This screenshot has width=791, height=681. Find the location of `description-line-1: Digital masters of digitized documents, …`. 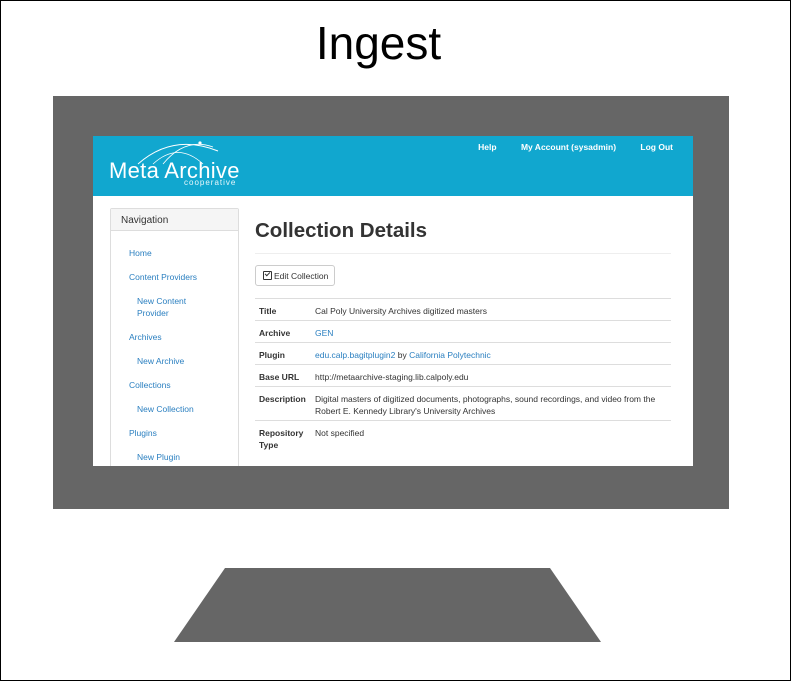

description-line-1: Digital masters of digitized documents, … is located at coordinates (485, 399).